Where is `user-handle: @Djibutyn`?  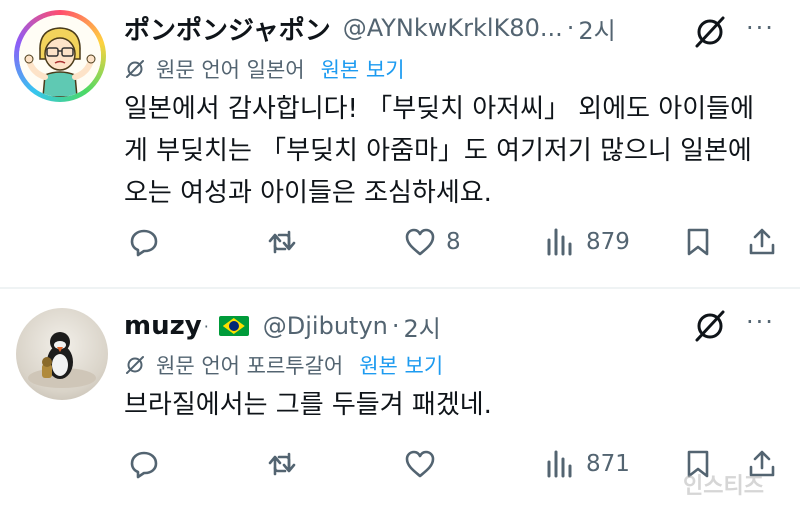
user-handle: @Djibutyn is located at coordinates (325, 326).